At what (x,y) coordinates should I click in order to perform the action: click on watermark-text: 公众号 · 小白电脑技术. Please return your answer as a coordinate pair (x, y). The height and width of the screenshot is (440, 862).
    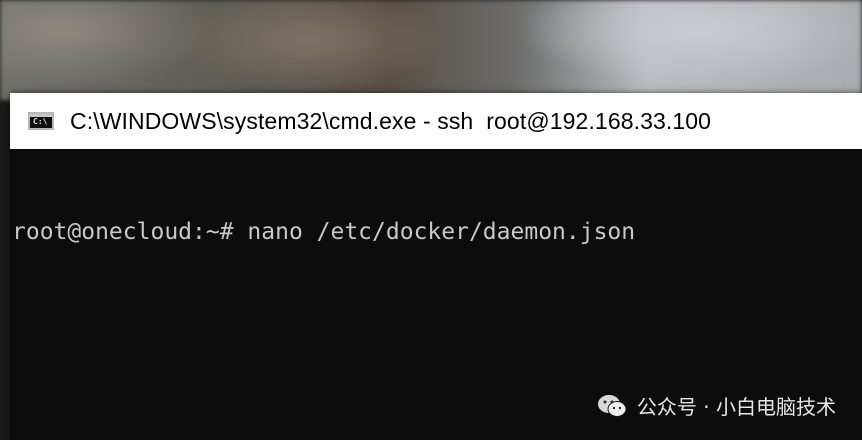
    Looking at the image, I should click on (736, 407).